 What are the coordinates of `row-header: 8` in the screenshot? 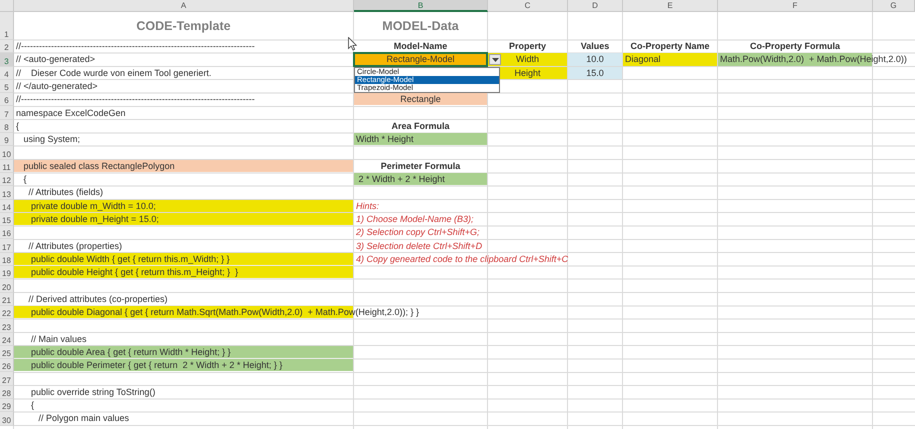 It's located at (7, 127).